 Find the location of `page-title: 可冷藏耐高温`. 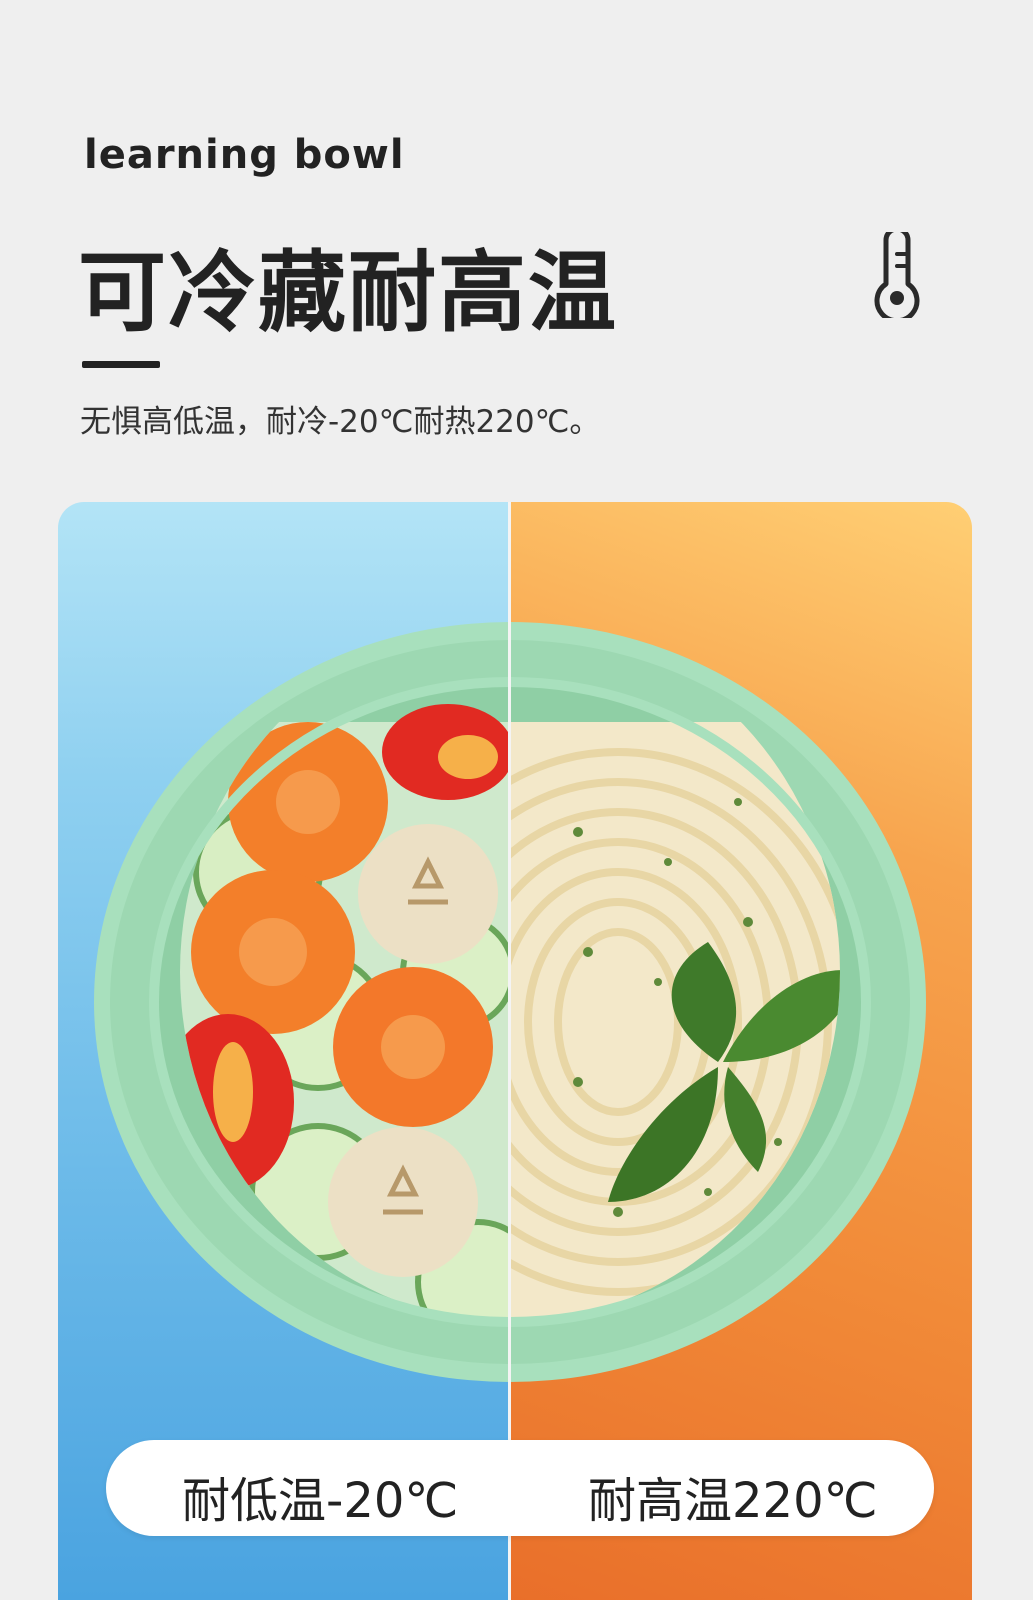

page-title: 可冷藏耐高温 is located at coordinates (348, 292).